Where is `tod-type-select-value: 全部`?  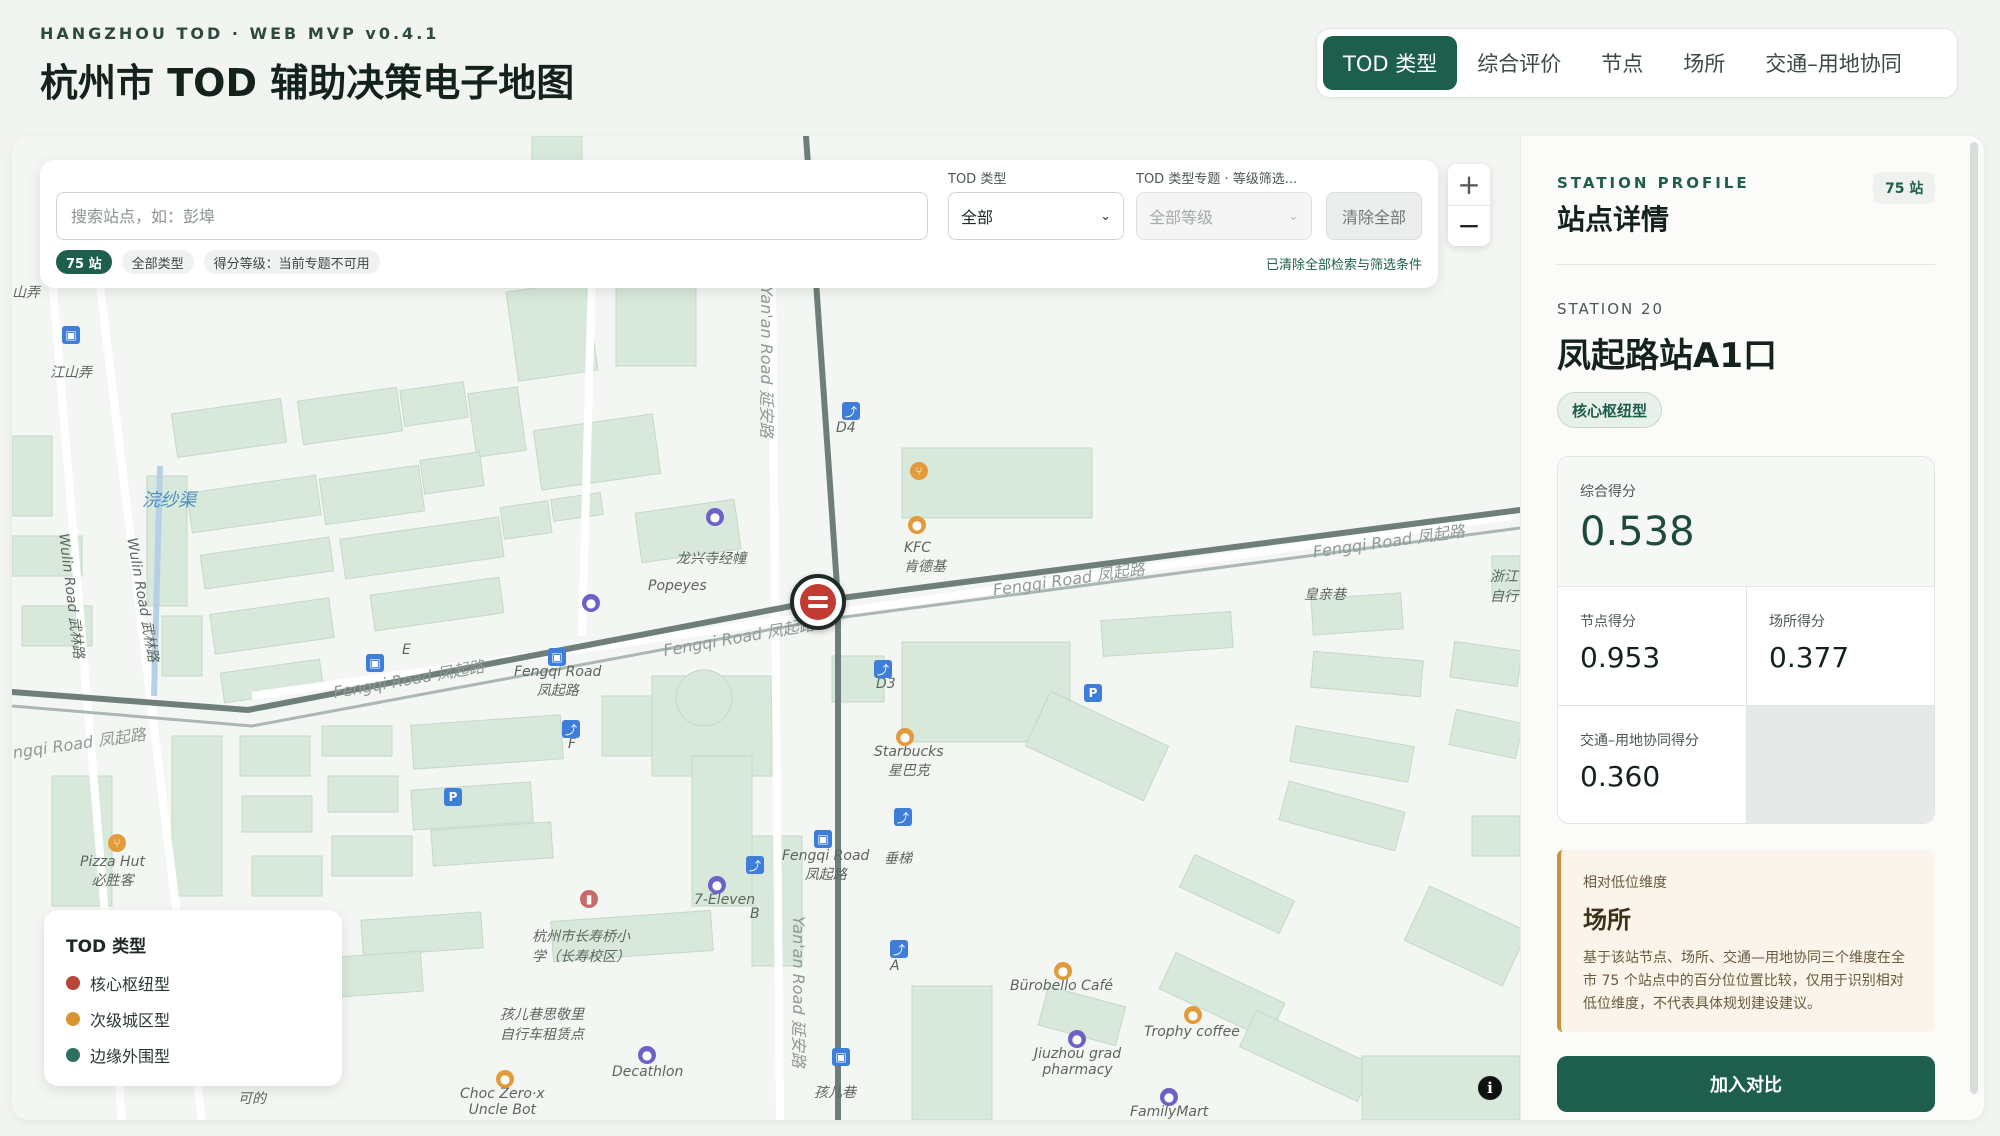
tod-type-select-value: 全部 is located at coordinates (977, 217).